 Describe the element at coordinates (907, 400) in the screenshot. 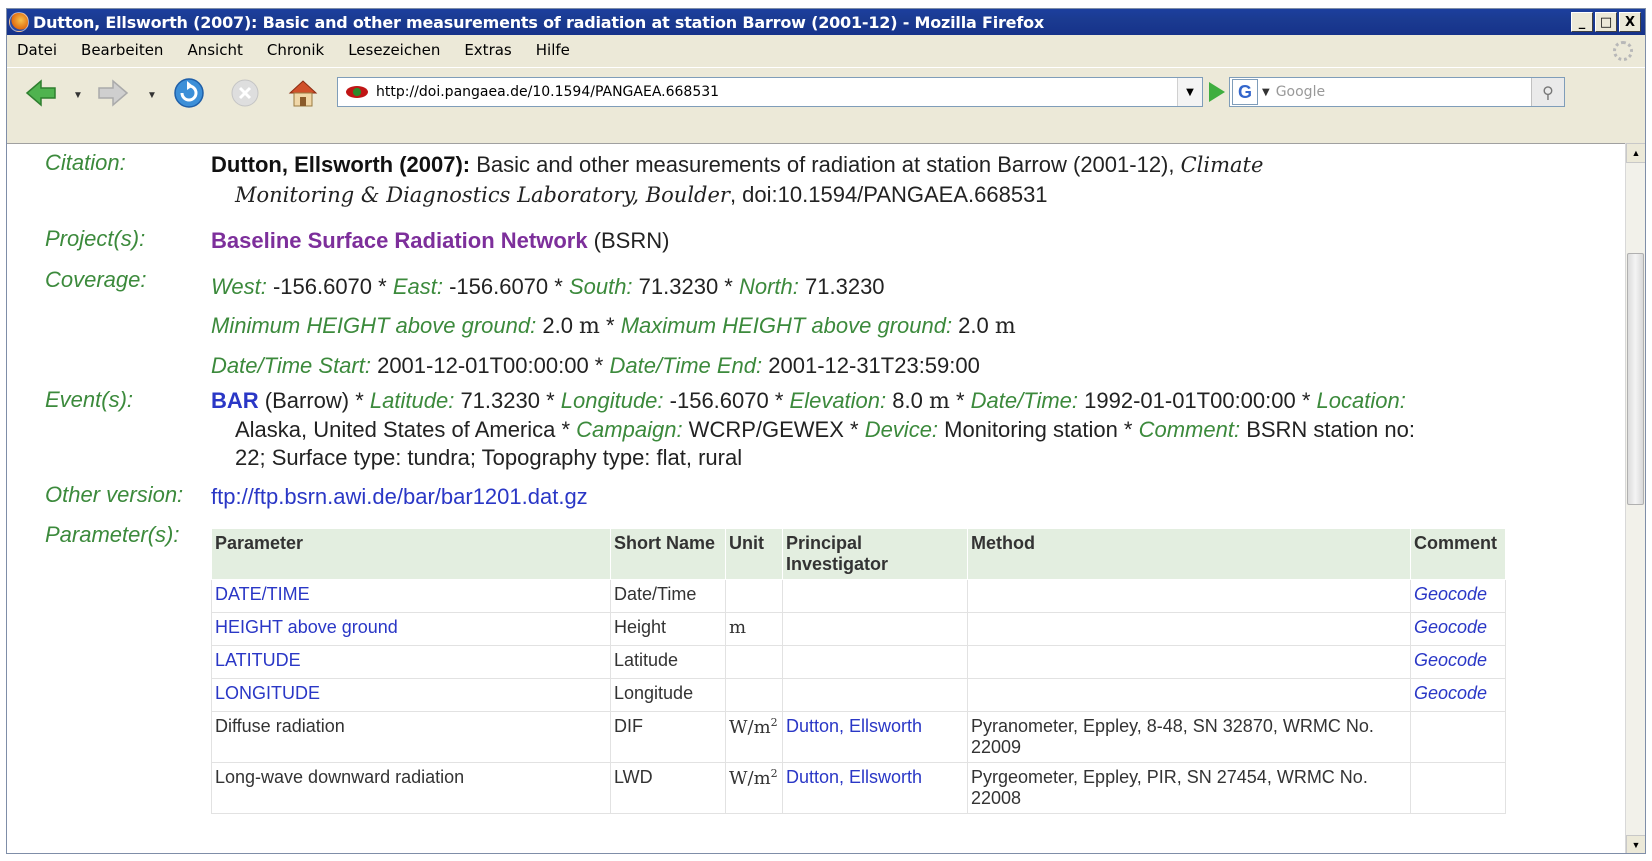

I see `elevation-value: 8.0` at that location.